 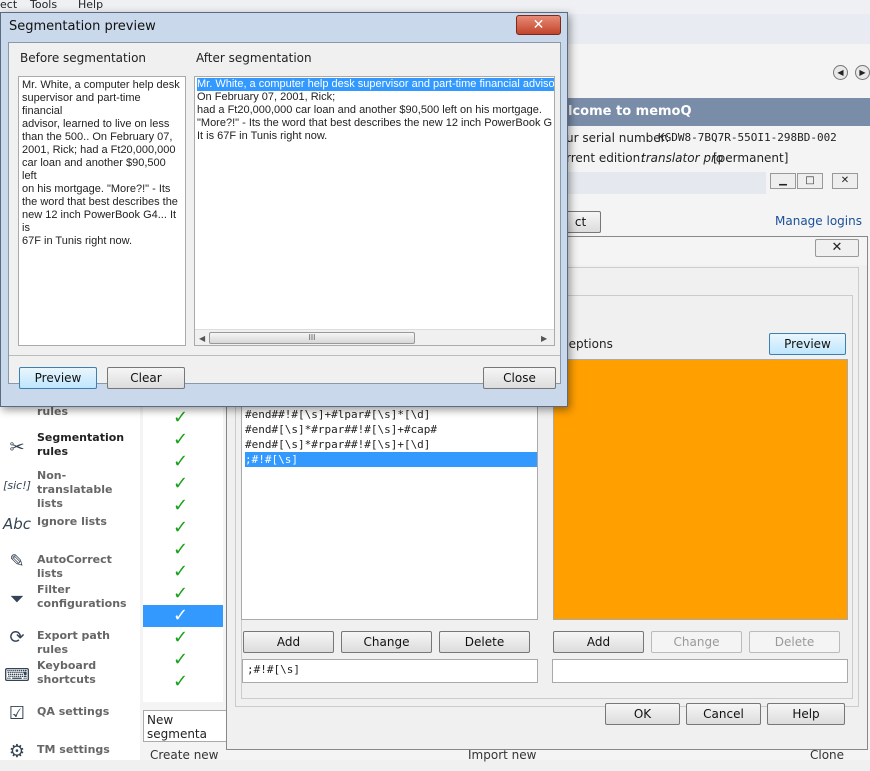 What do you see at coordinates (8, 5) in the screenshot?
I see `menu-item-project: ect` at bounding box center [8, 5].